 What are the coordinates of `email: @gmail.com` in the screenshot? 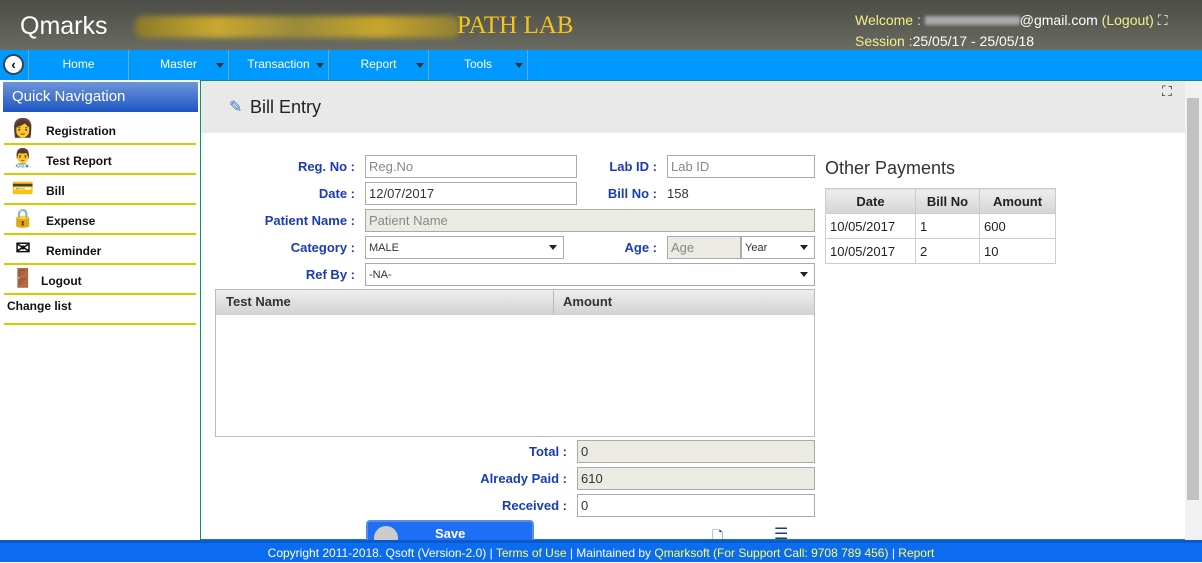 It's located at (1058, 20).